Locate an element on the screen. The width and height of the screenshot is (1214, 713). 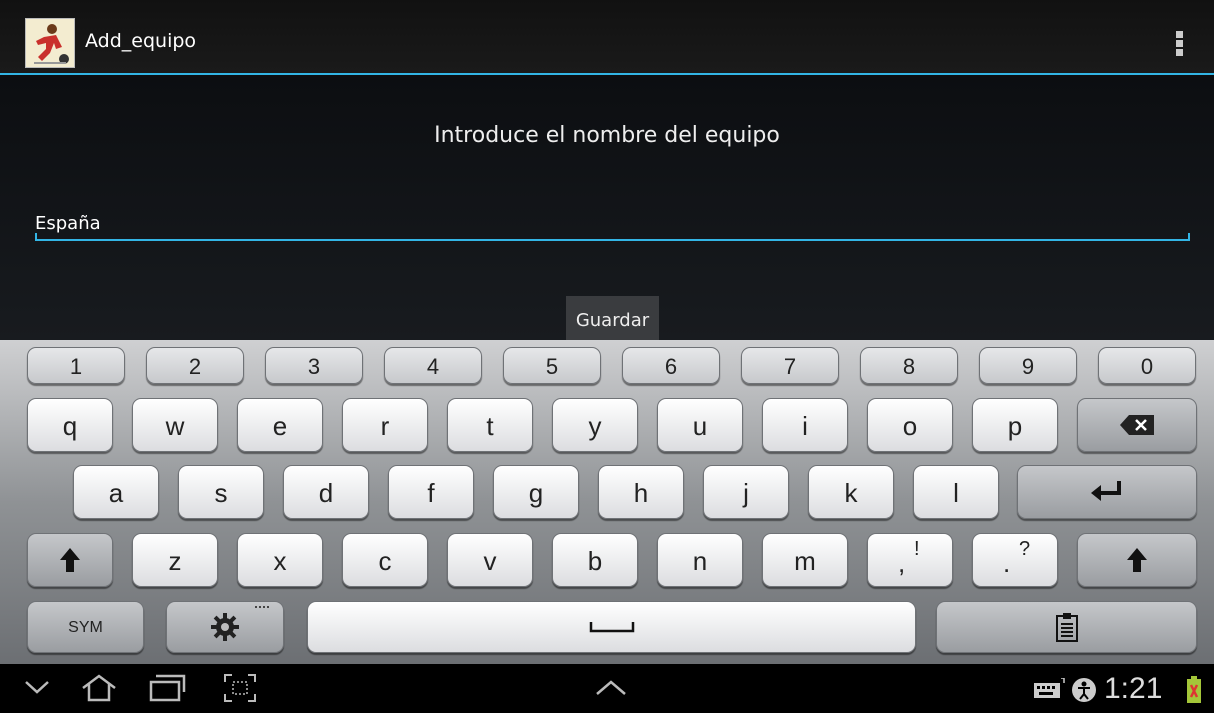
key-period: .? is located at coordinates (1015, 560).